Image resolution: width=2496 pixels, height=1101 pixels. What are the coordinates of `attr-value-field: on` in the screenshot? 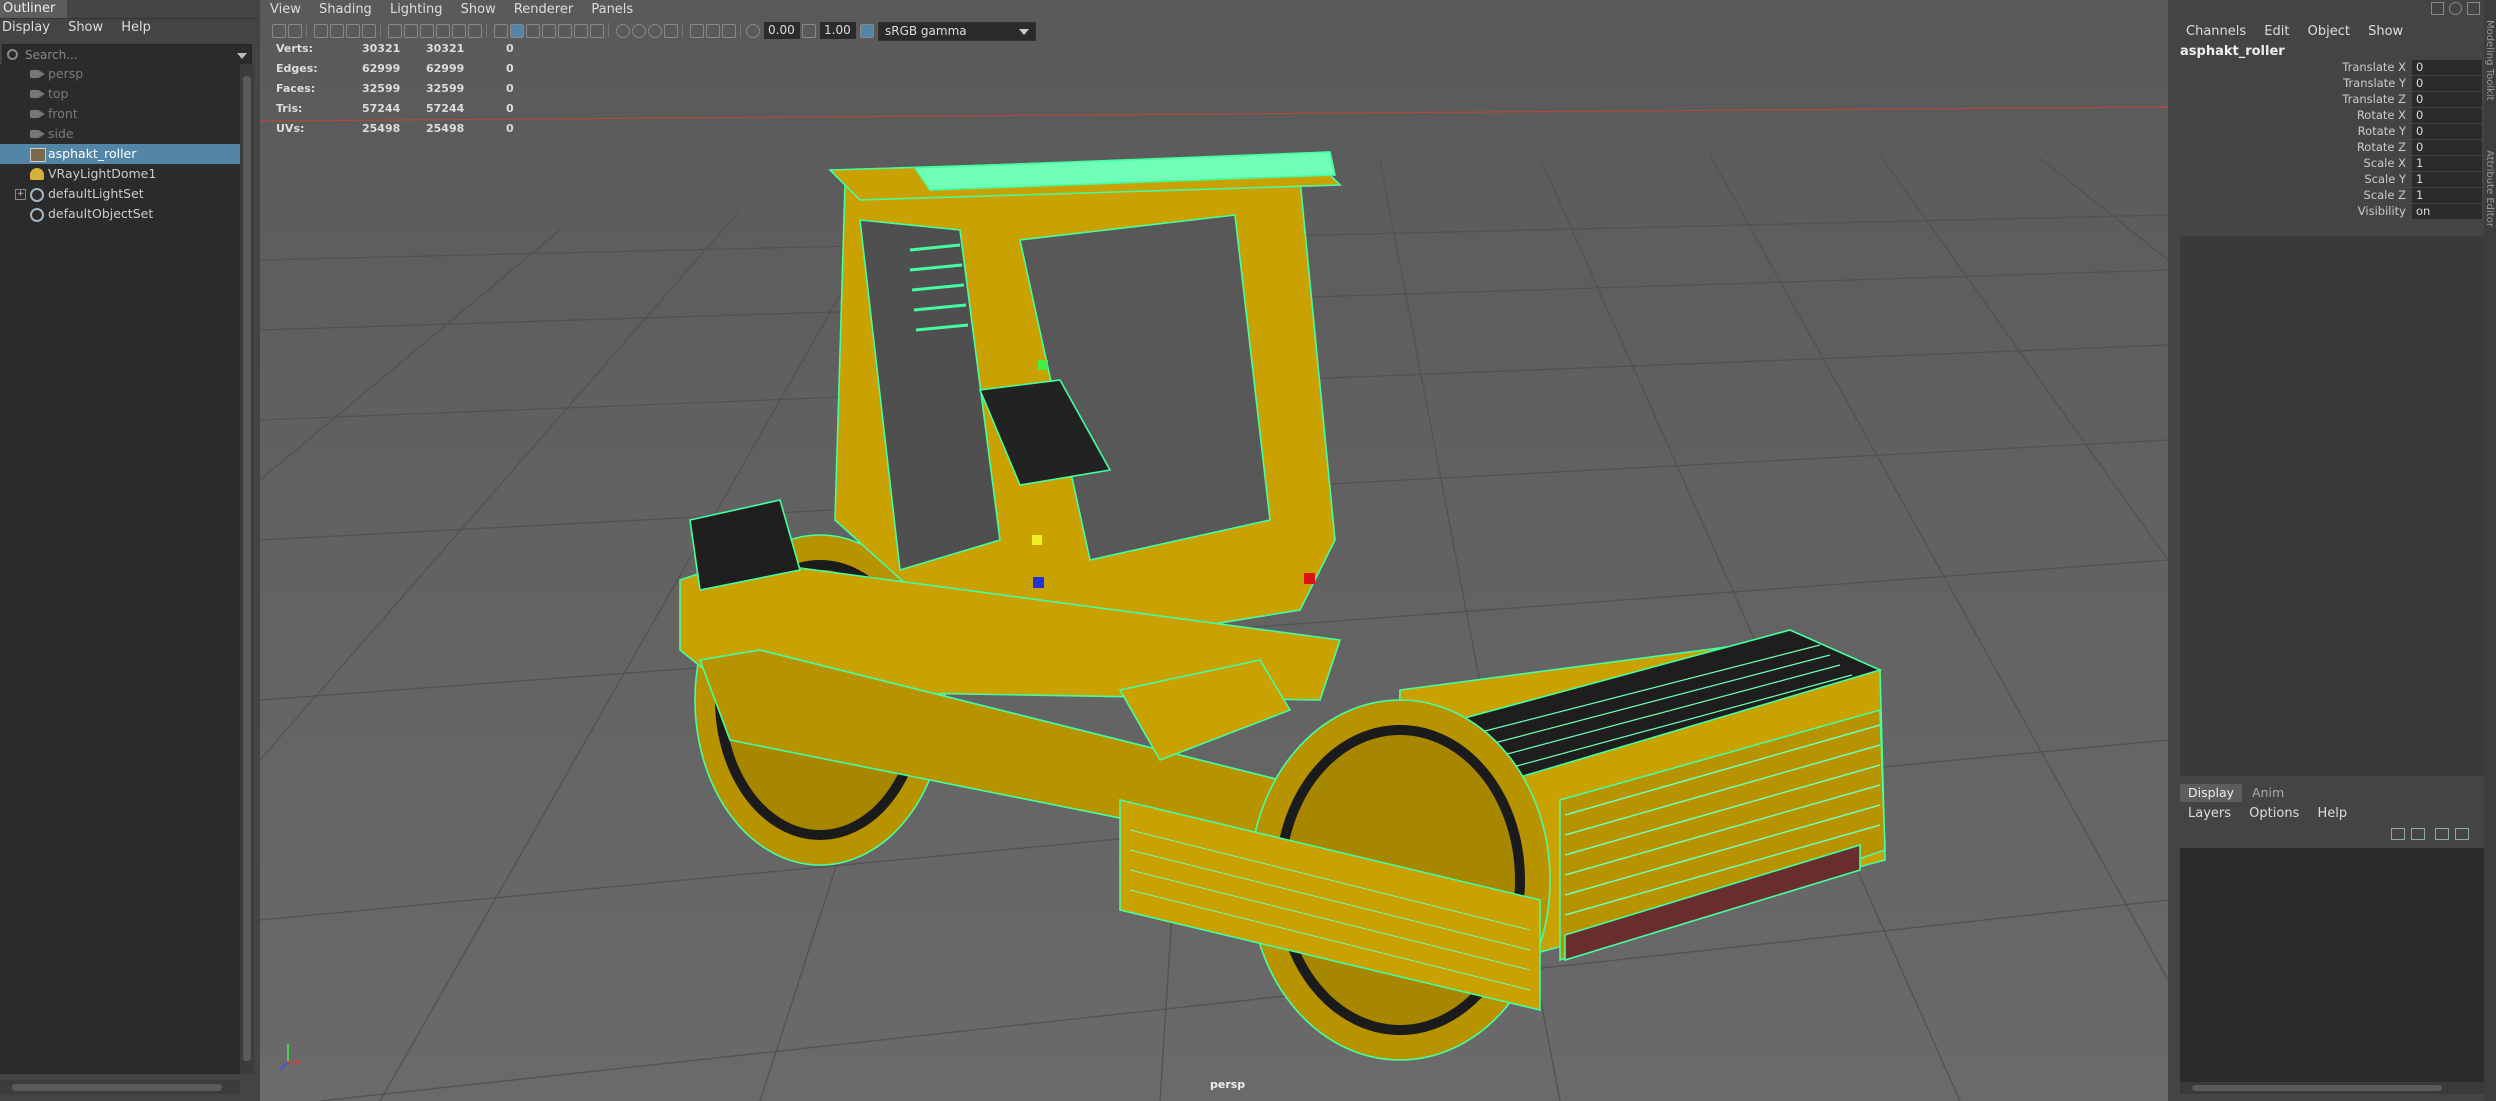 It's located at (2447, 211).